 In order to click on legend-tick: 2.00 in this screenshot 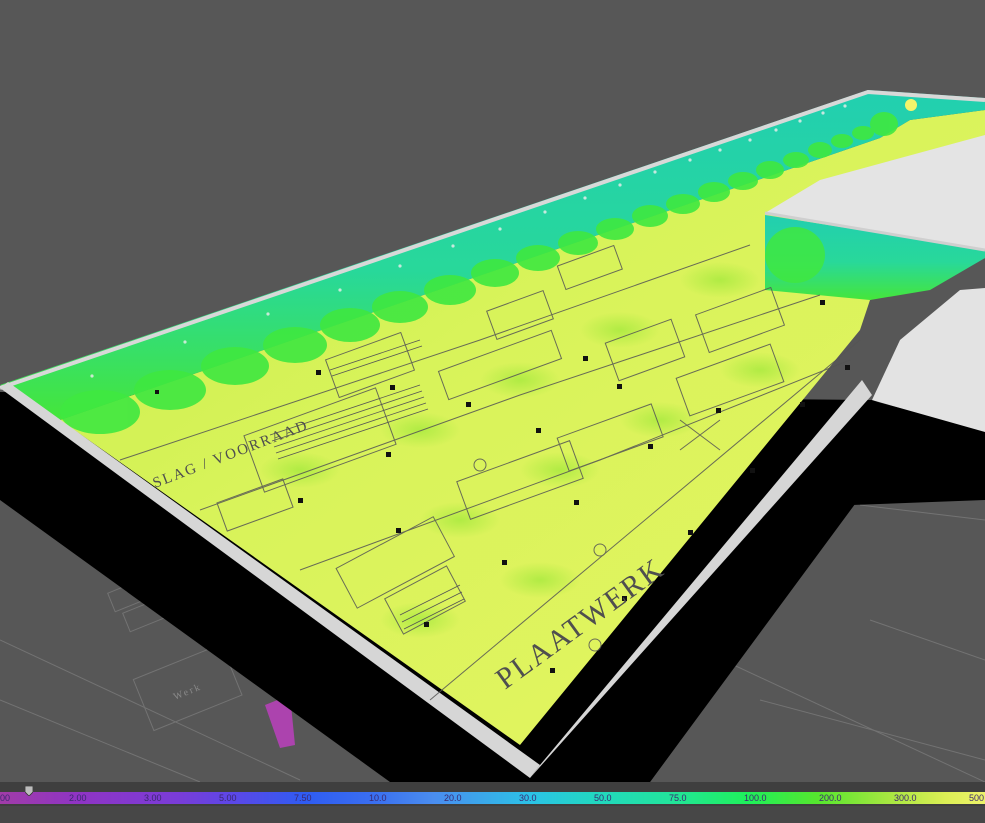, I will do `click(78, 798)`.